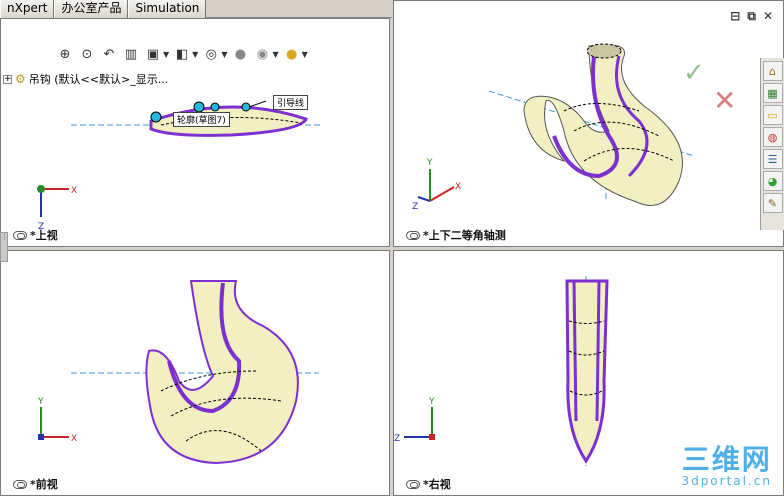 Image resolution: width=784 pixels, height=496 pixels. I want to click on section-view-icon: ▥, so click(131, 54).